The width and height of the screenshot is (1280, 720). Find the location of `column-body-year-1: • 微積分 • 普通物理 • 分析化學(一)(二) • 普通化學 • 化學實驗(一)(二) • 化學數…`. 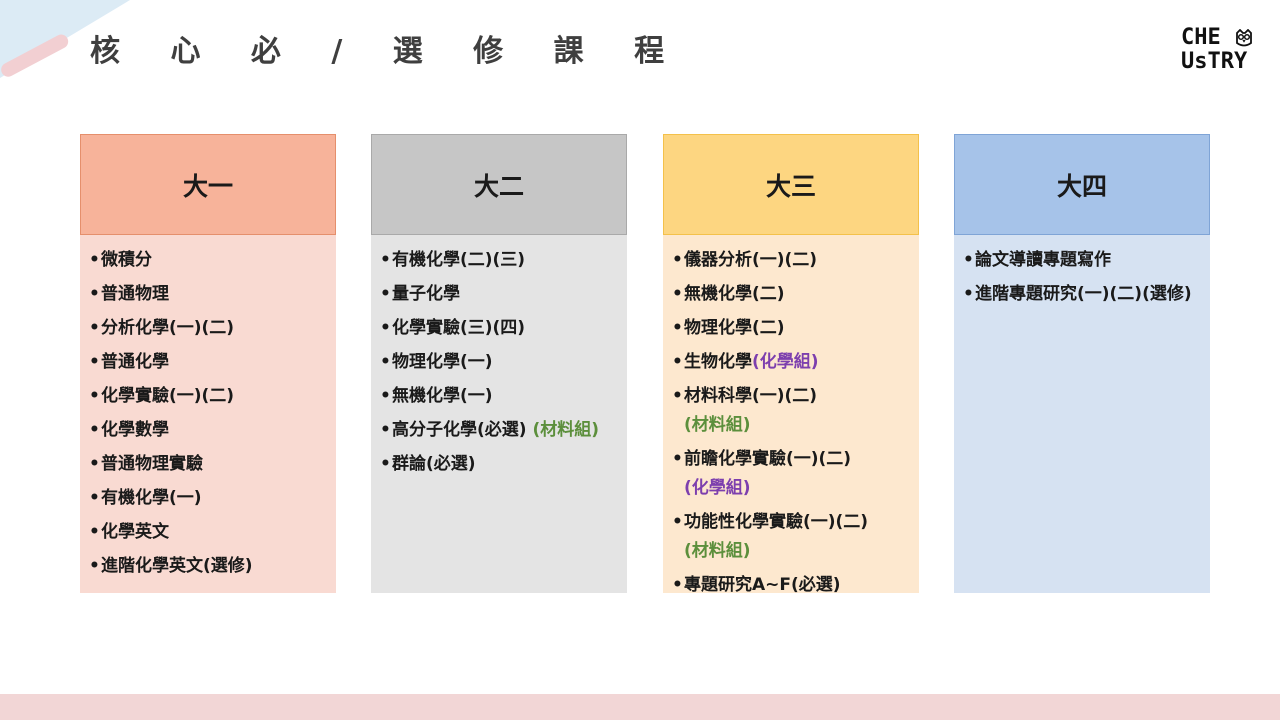

column-body-year-1: • 微積分 • 普通物理 • 分析化學(一)(二) • 普通化學 • 化學實驗(一)(二) • 化學數… is located at coordinates (208, 414).